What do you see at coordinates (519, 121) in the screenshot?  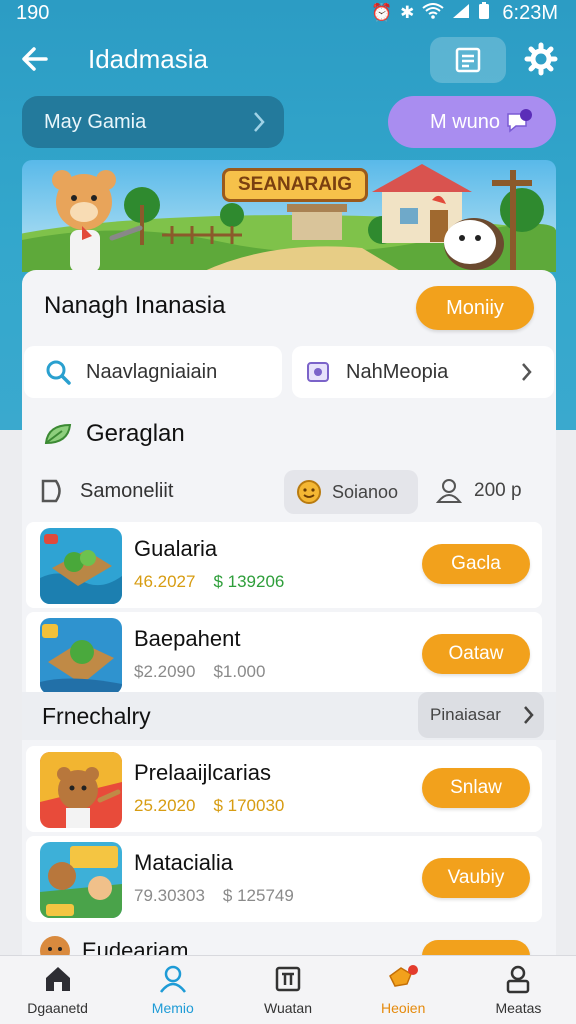 I see `message-icon` at bounding box center [519, 121].